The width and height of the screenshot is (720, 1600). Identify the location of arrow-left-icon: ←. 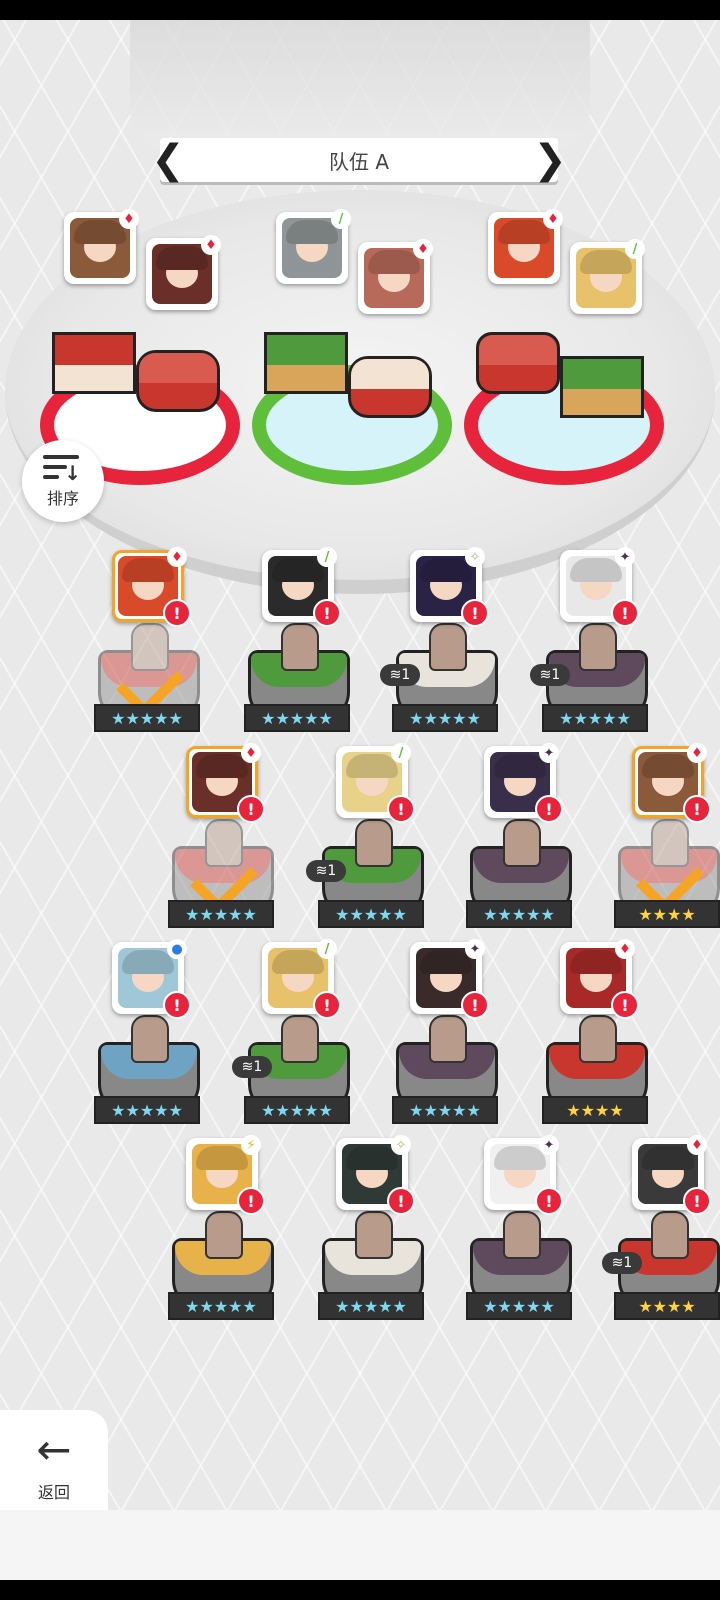
(54, 1449).